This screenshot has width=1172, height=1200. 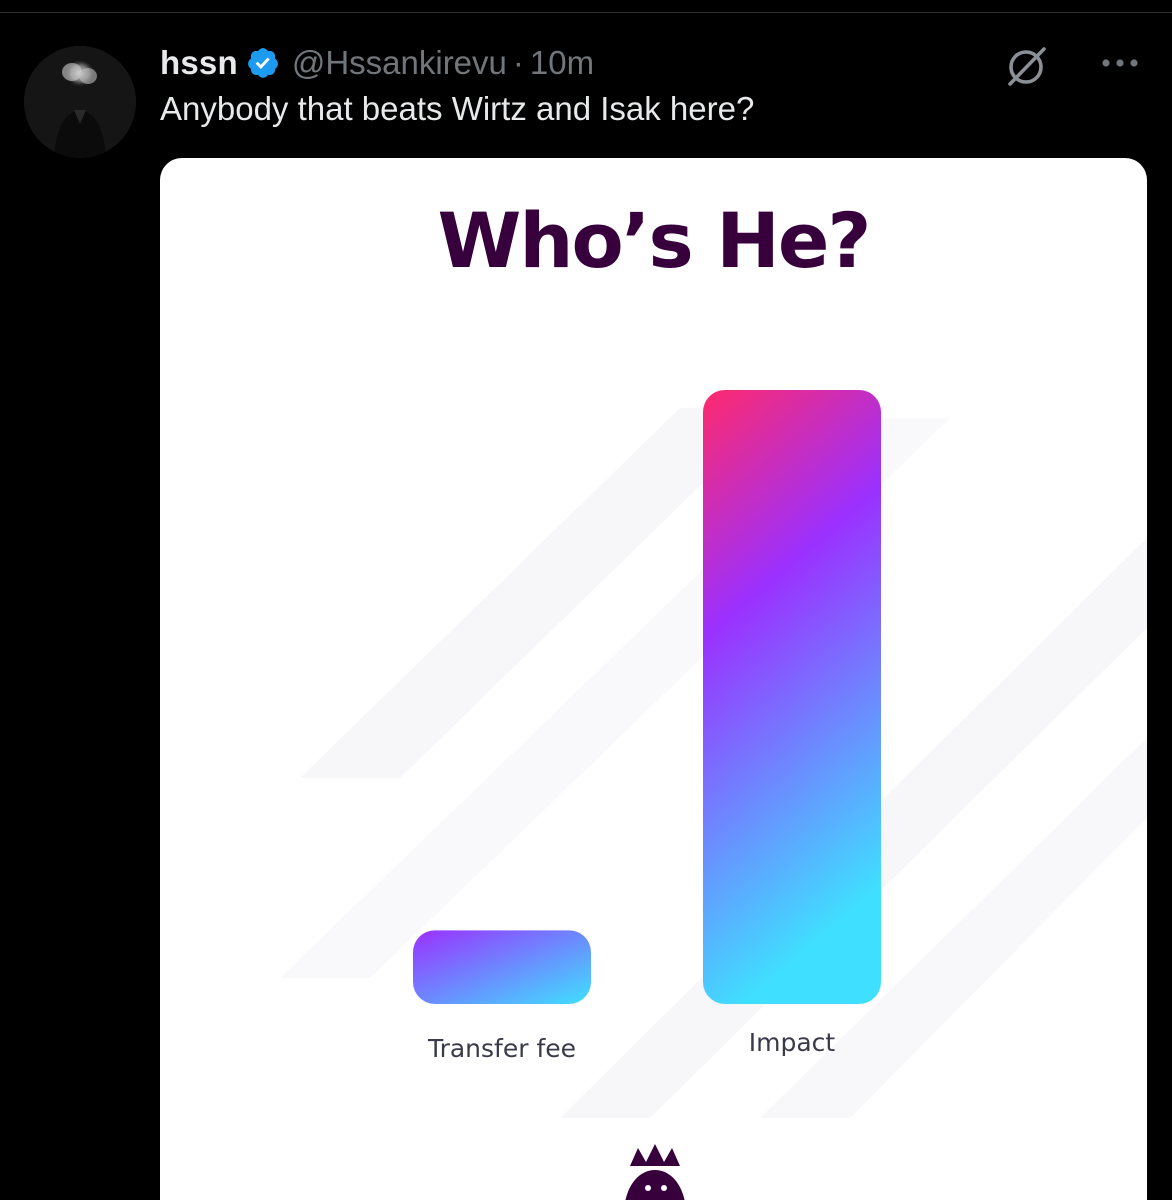 I want to click on avatar, so click(x=80, y=102).